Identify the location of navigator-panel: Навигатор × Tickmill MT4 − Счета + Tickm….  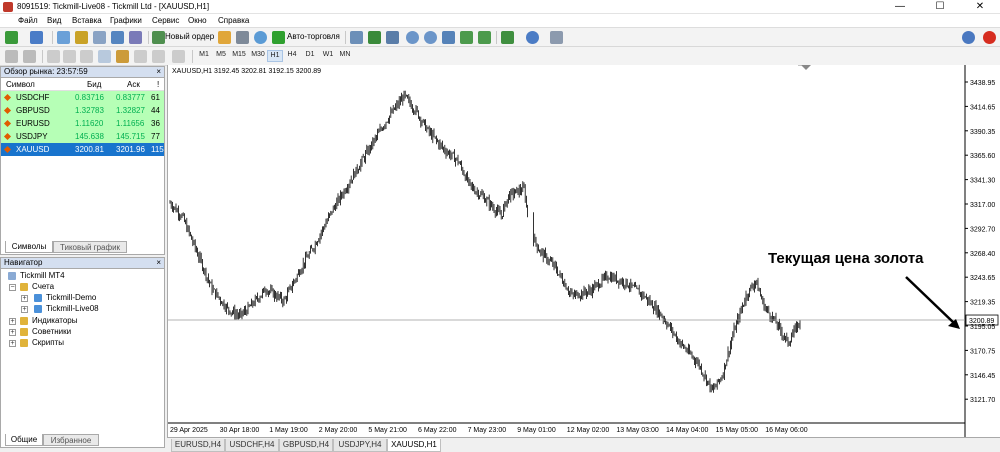
(82, 352).